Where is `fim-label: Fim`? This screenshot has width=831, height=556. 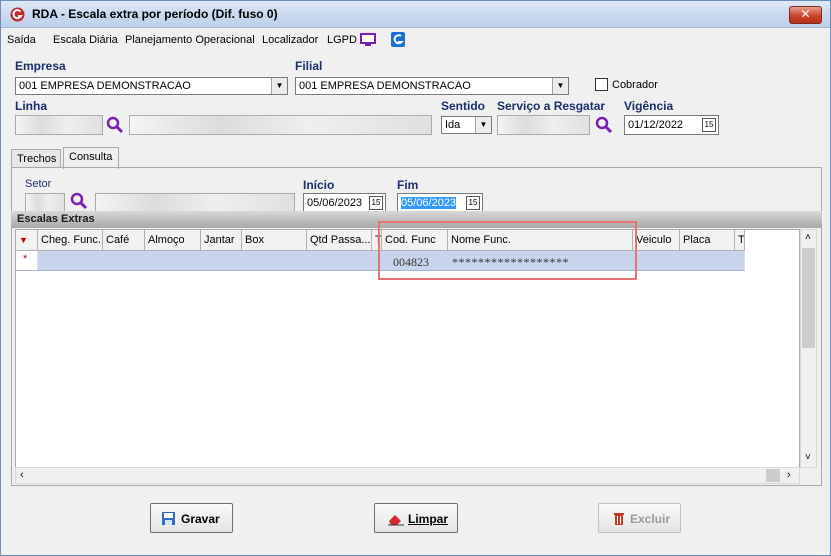
fim-label: Fim is located at coordinates (408, 185).